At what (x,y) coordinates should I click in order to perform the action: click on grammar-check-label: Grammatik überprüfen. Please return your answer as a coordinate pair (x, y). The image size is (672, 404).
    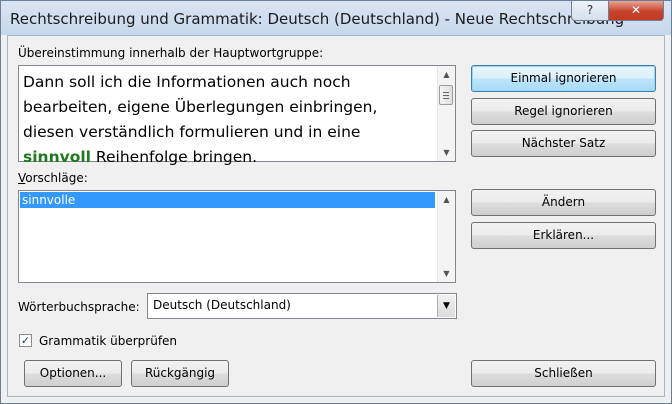
    Looking at the image, I should click on (108, 341).